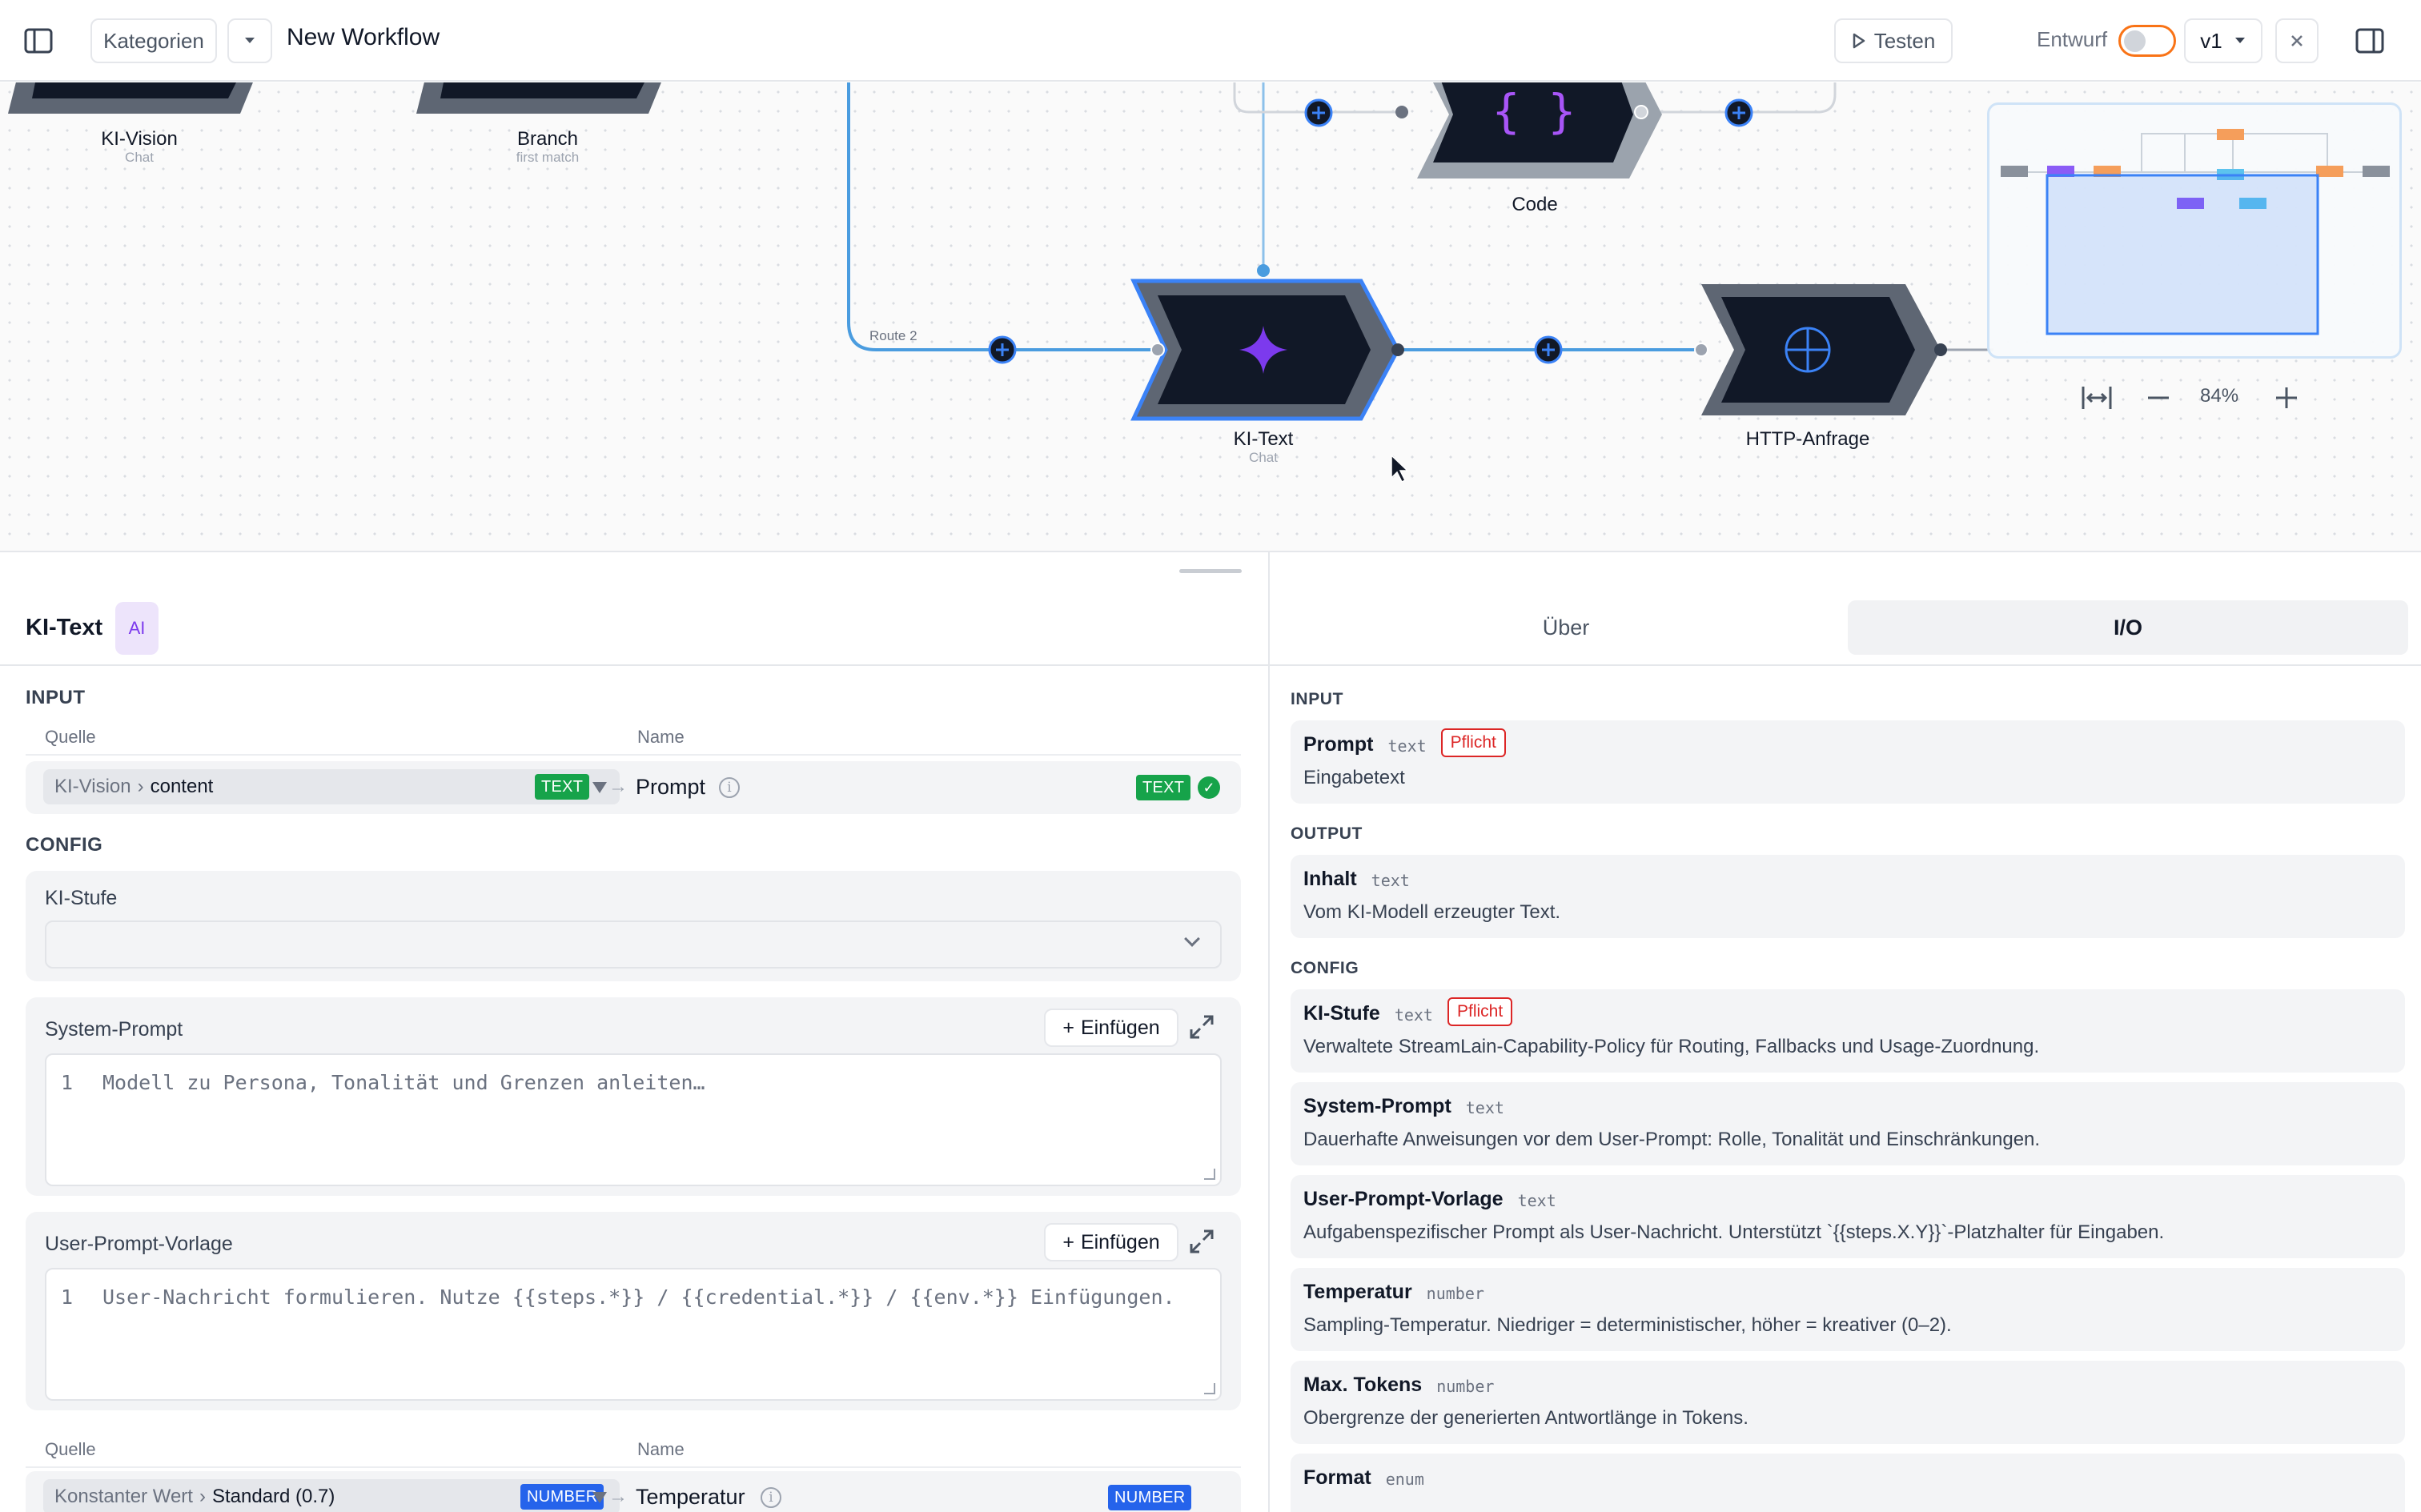 The height and width of the screenshot is (1512, 2421). I want to click on categories-label: Kategorien, so click(153, 41).